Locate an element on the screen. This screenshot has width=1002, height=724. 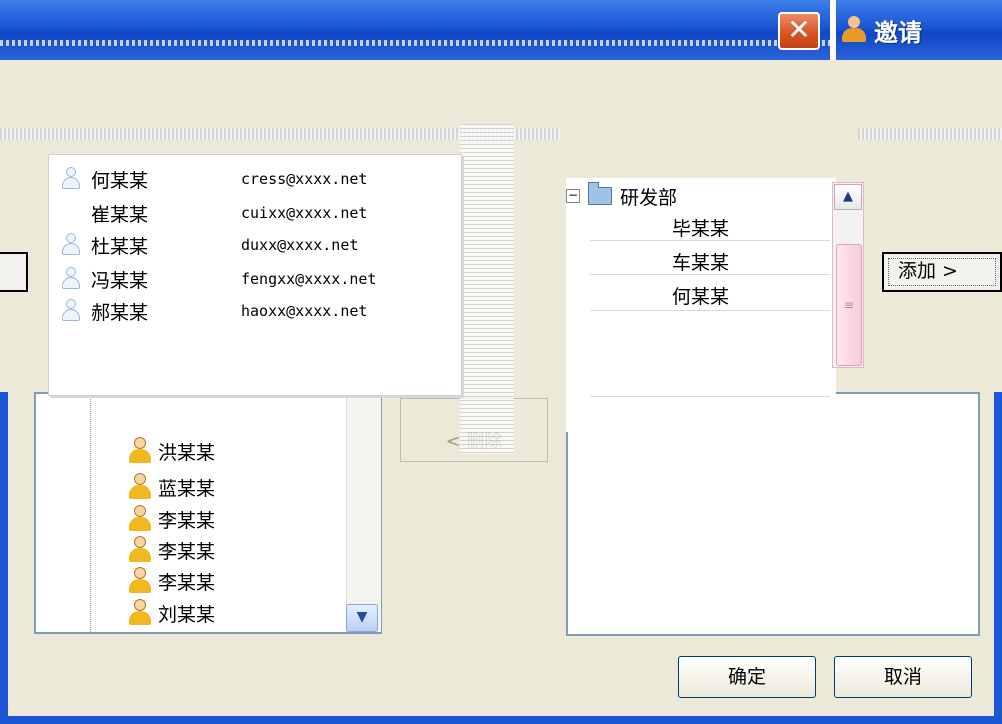
tree-item-label: 蓝某某 is located at coordinates (187, 488).